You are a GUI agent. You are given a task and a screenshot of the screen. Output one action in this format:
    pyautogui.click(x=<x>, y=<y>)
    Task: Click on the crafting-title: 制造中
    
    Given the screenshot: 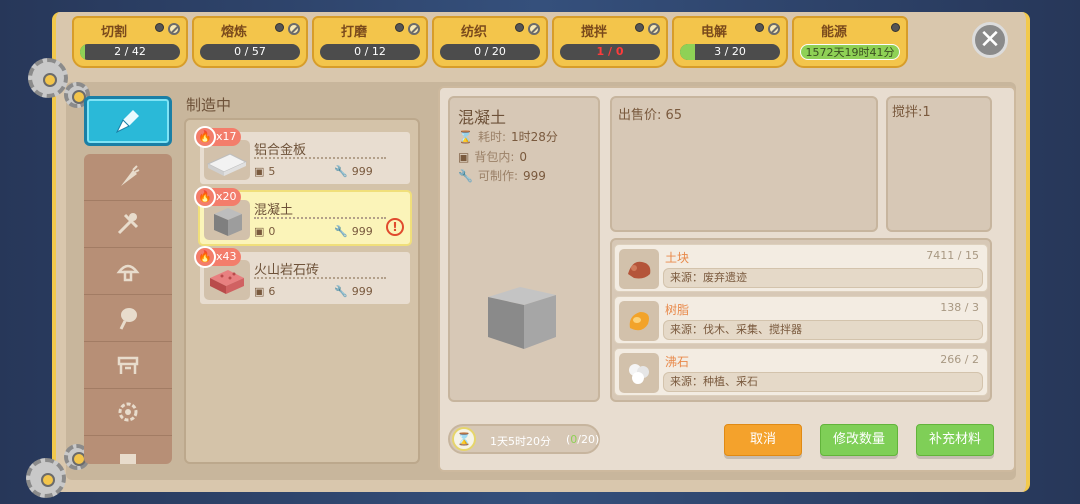 What is the action you would take?
    pyautogui.click(x=209, y=105)
    